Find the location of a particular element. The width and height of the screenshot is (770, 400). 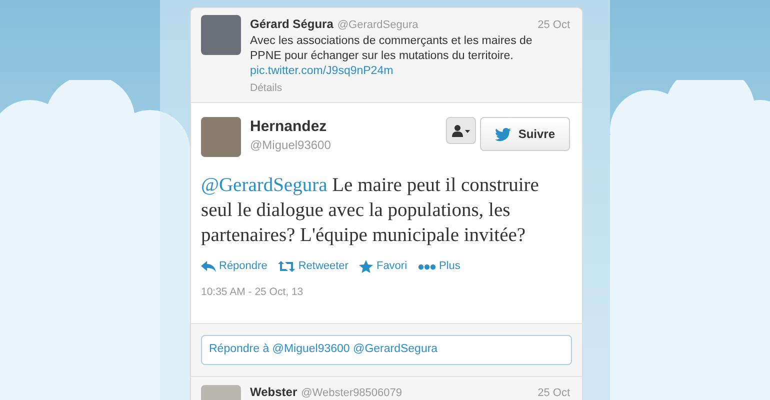

reply-icon is located at coordinates (208, 266).